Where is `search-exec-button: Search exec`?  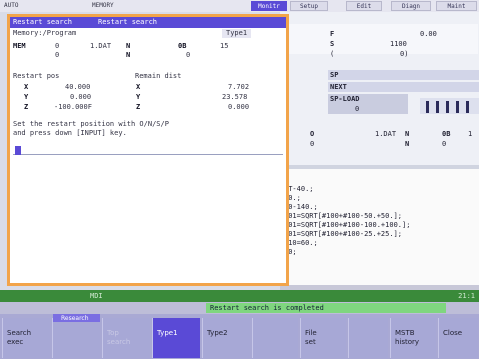
search-exec-button: Search exec is located at coordinates (26, 338).